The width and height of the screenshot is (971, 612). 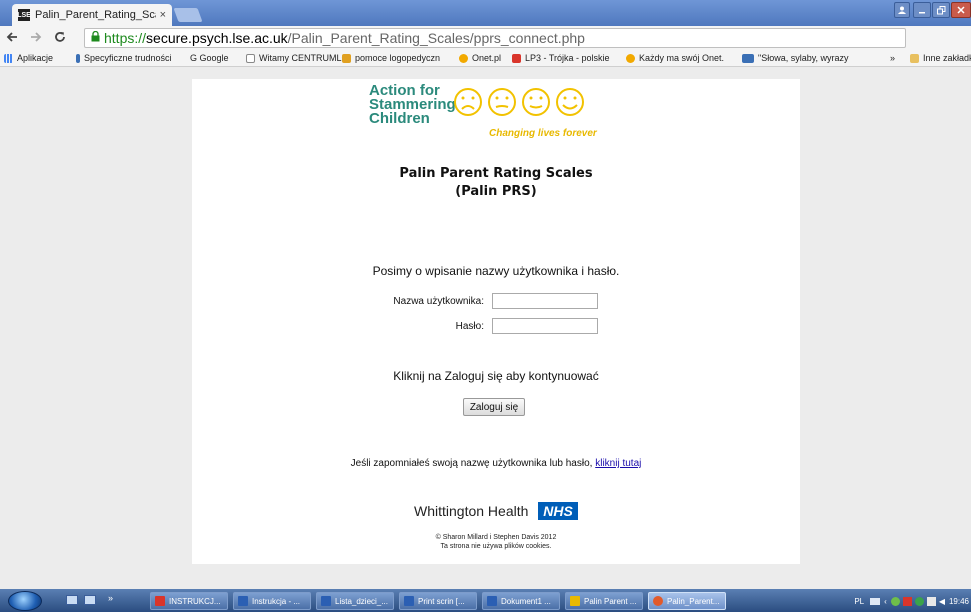 What do you see at coordinates (803, 58) in the screenshot?
I see `bookmark-label: "Słowa, sylaby, wyrazy` at bounding box center [803, 58].